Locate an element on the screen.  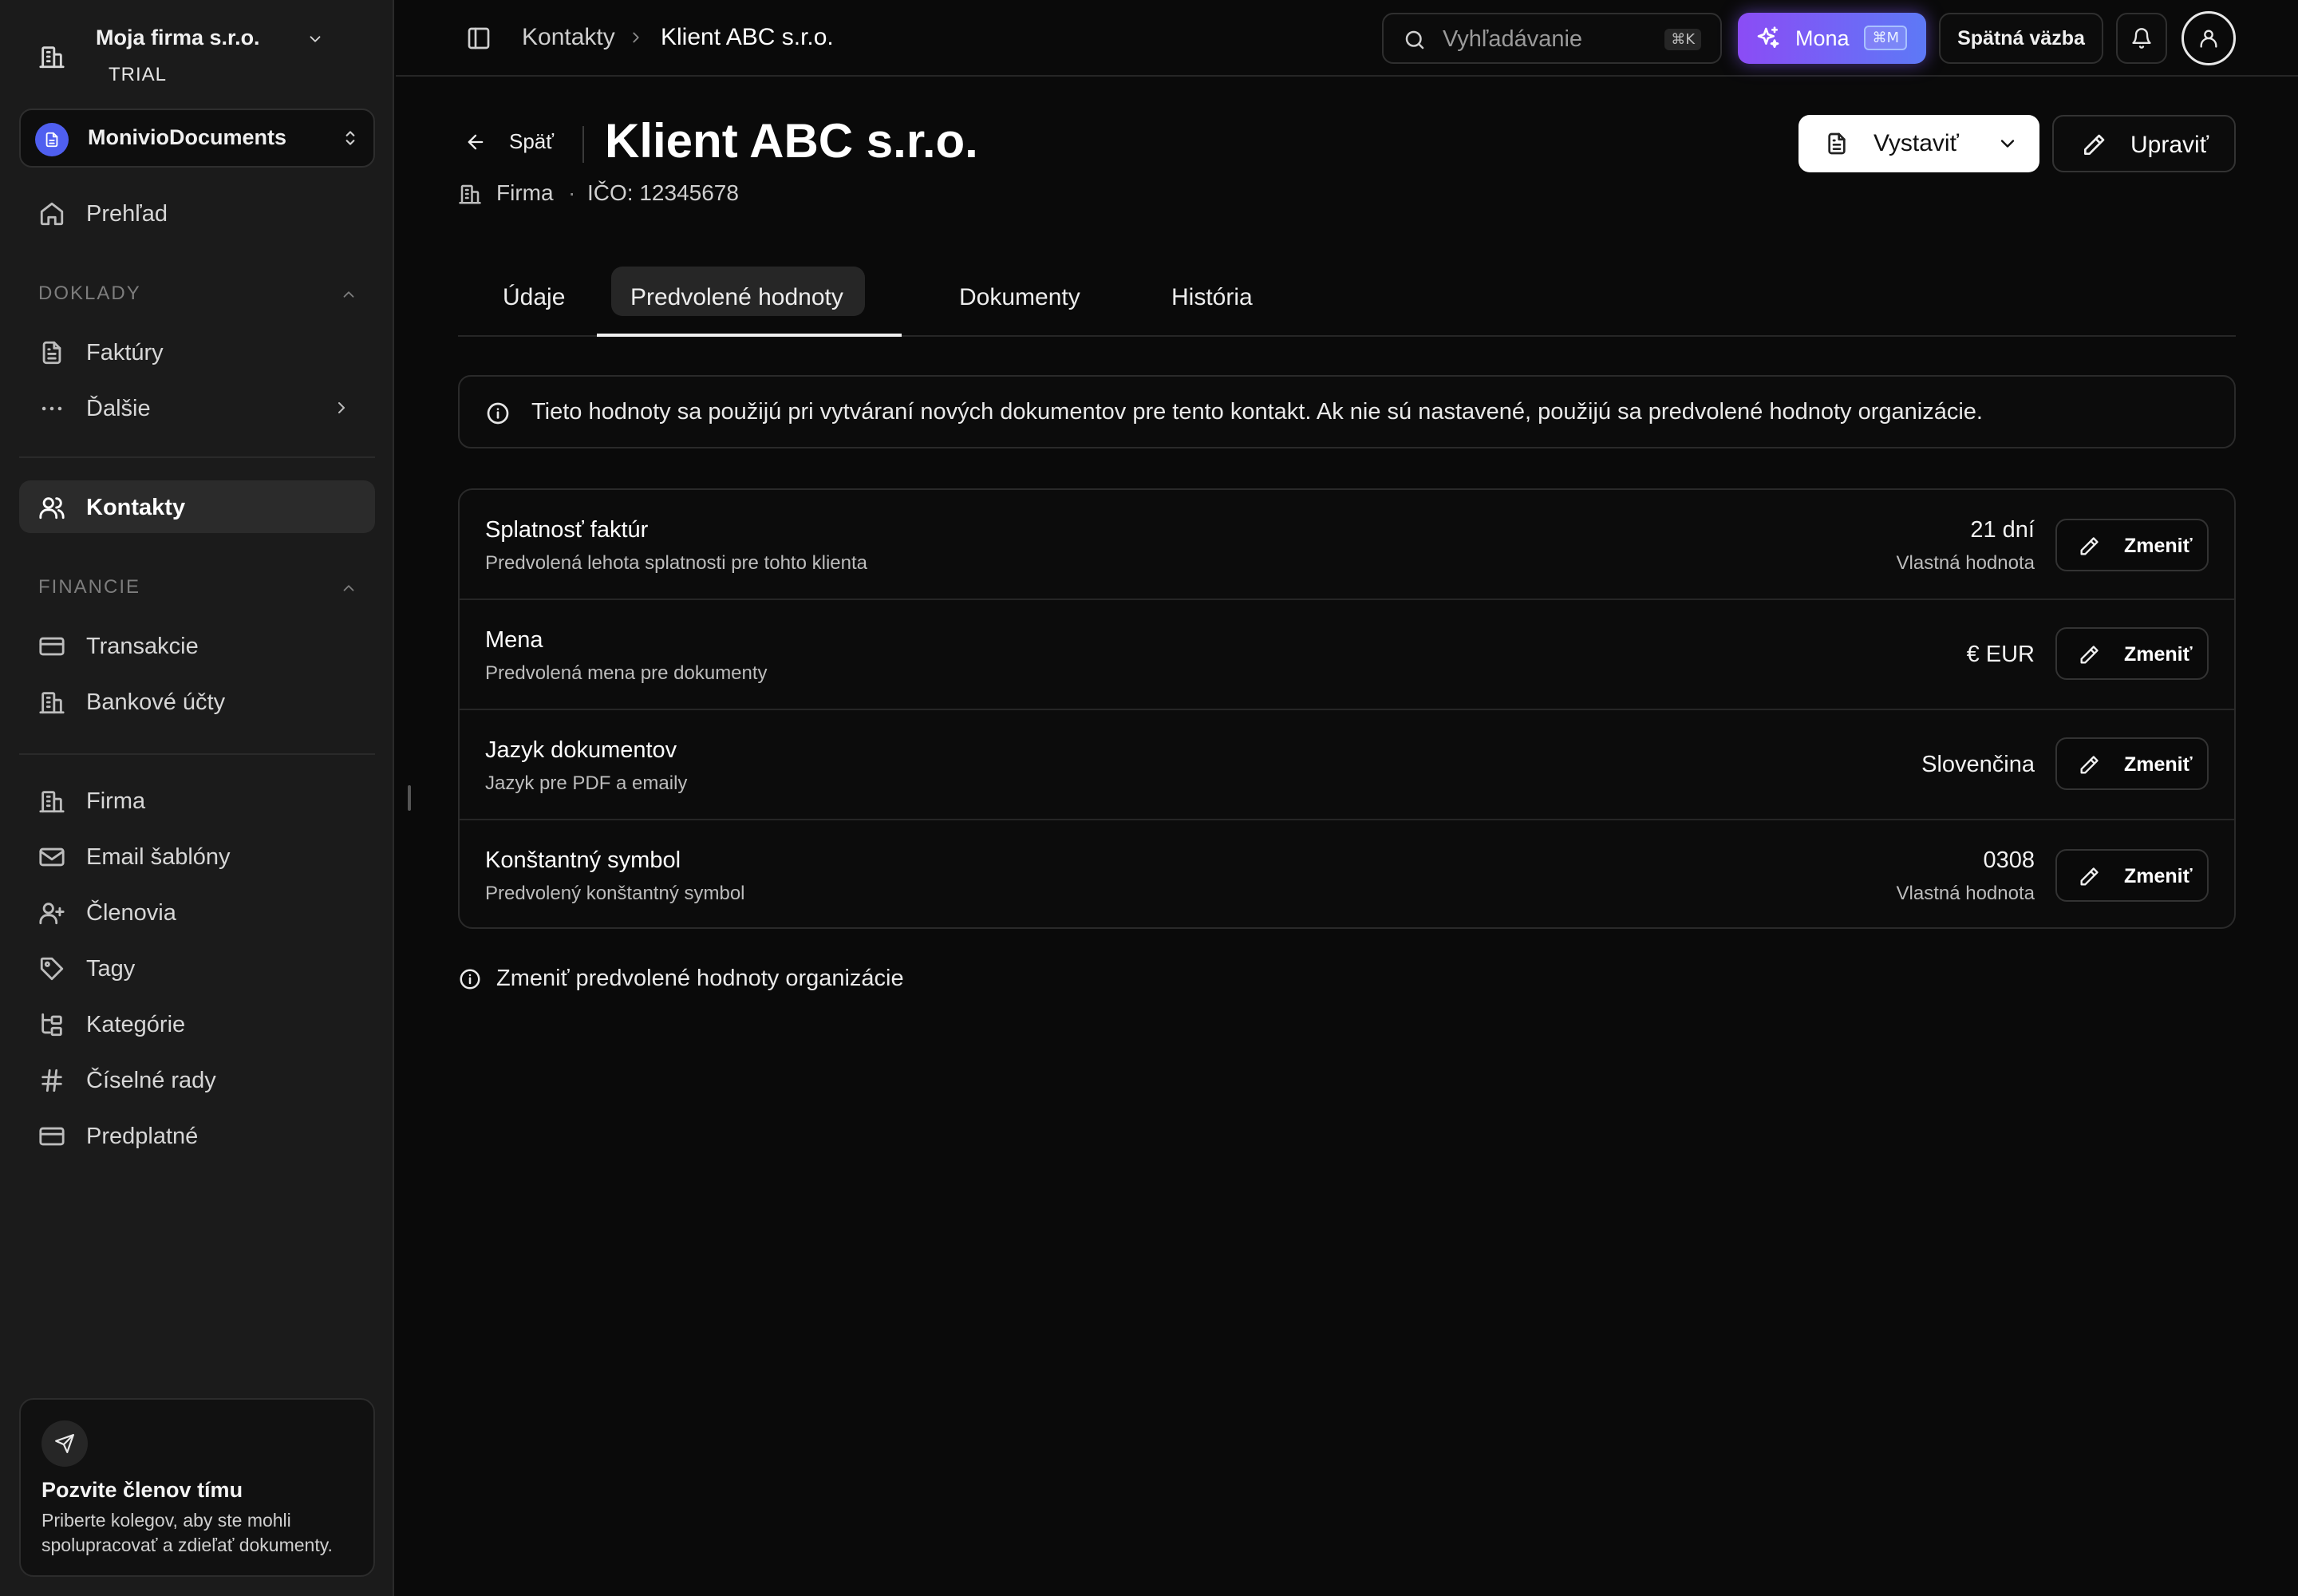
setting-title: Jazyk dokumentov is located at coordinates (581, 750).